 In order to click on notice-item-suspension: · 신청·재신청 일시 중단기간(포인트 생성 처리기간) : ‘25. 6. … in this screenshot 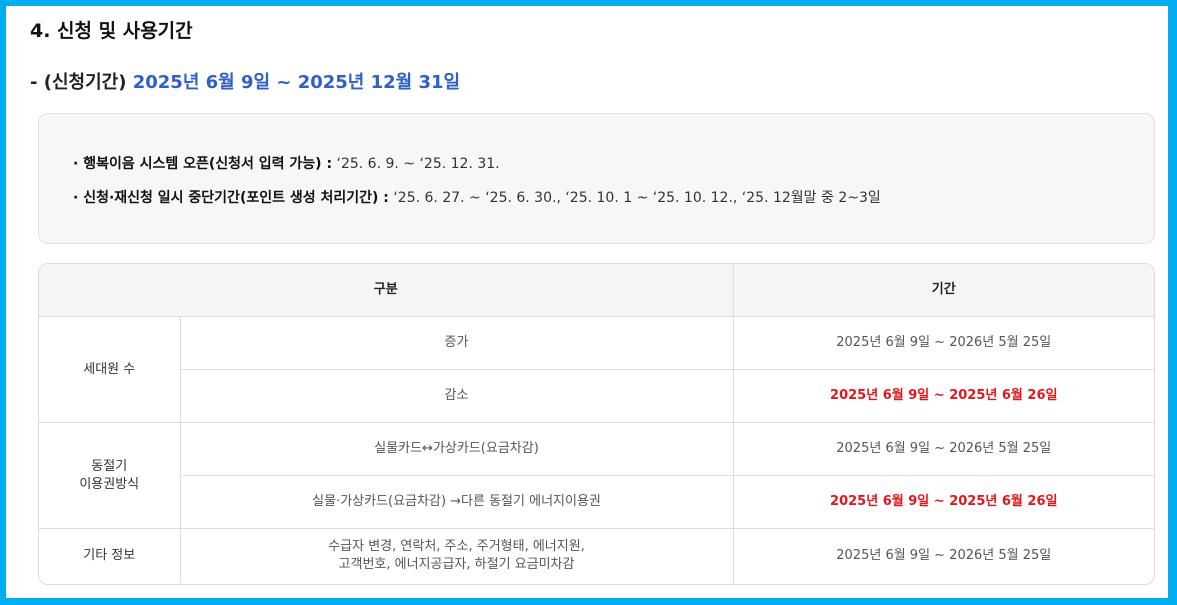, I will do `click(477, 197)`.